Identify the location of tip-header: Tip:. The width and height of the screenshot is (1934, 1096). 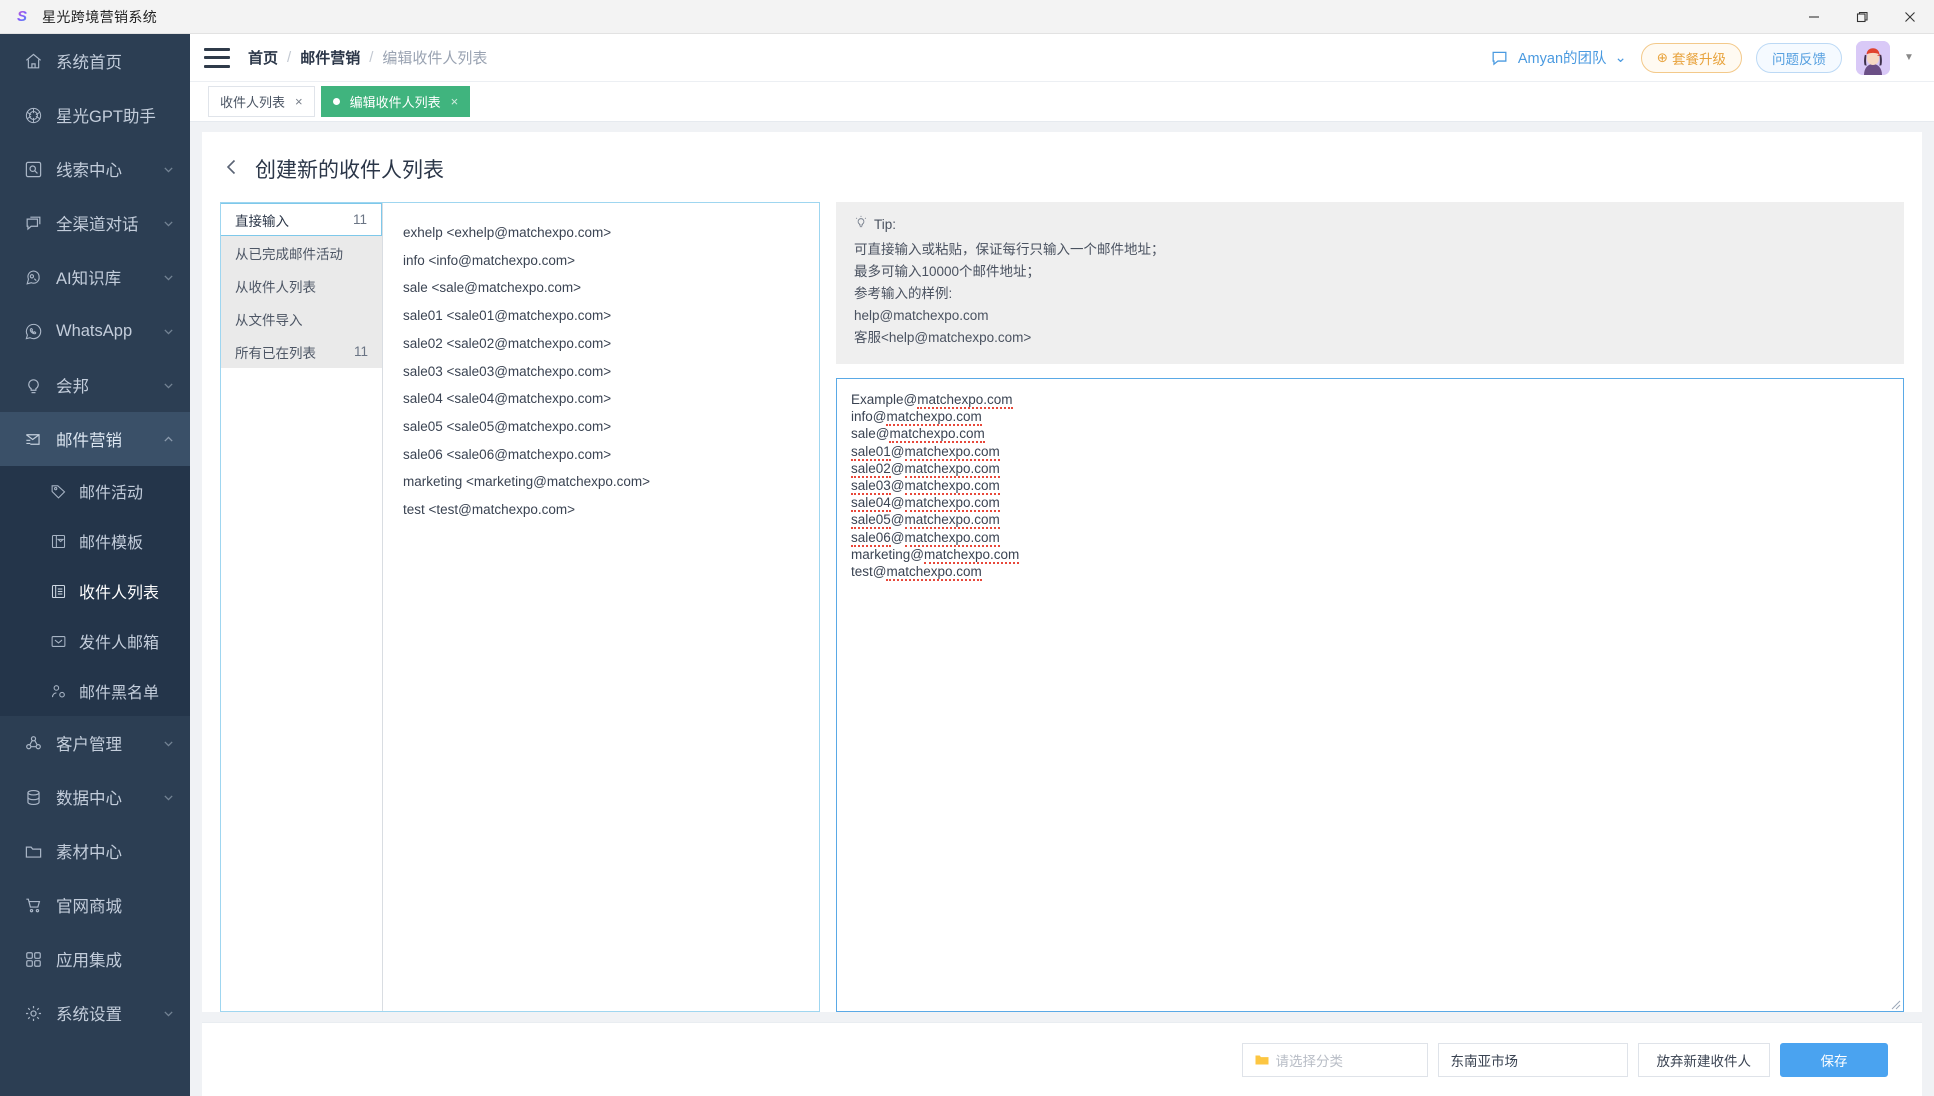
(1370, 224).